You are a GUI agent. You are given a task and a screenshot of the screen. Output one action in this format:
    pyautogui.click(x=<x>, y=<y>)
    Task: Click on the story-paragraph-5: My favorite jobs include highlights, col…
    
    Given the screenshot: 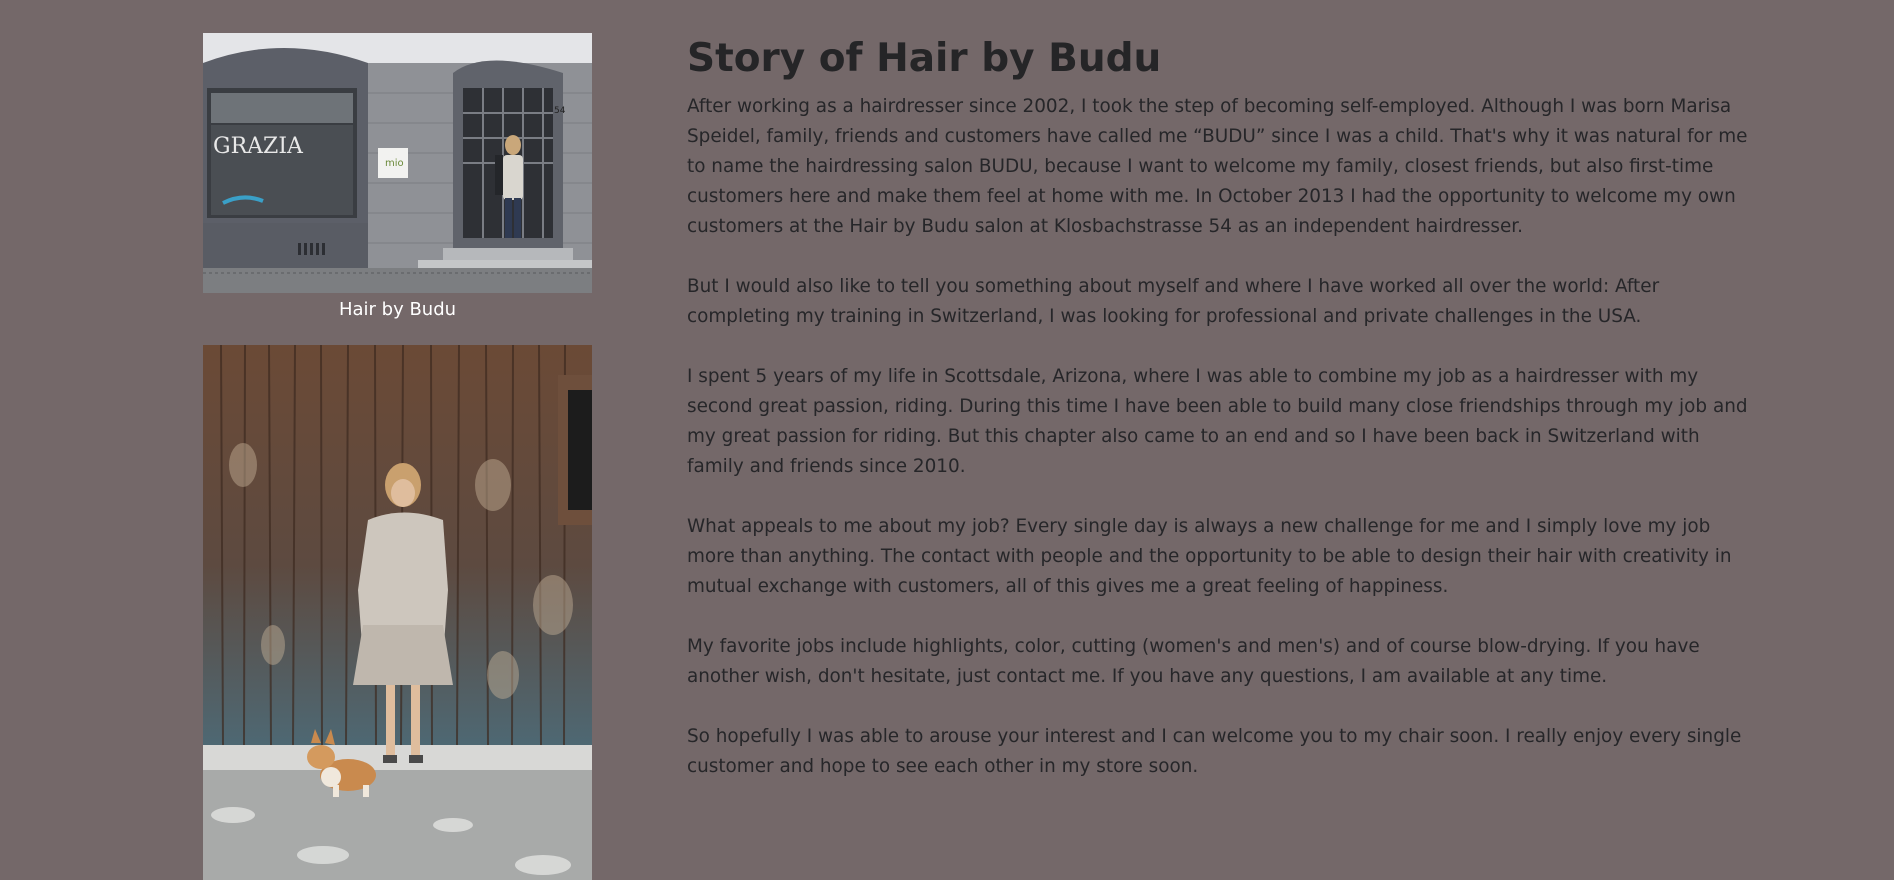 What is the action you would take?
    pyautogui.click(x=1193, y=661)
    